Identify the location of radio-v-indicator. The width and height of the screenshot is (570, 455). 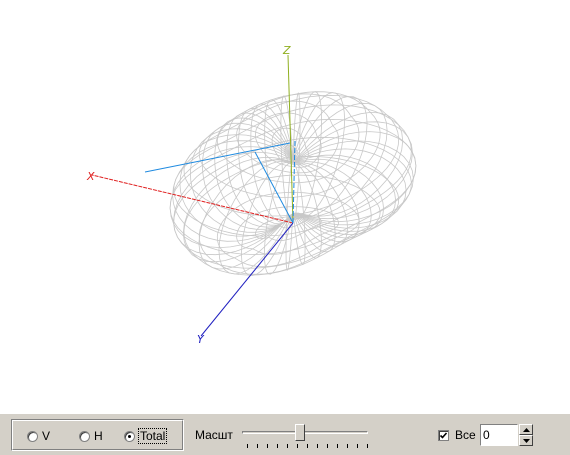
(32, 436).